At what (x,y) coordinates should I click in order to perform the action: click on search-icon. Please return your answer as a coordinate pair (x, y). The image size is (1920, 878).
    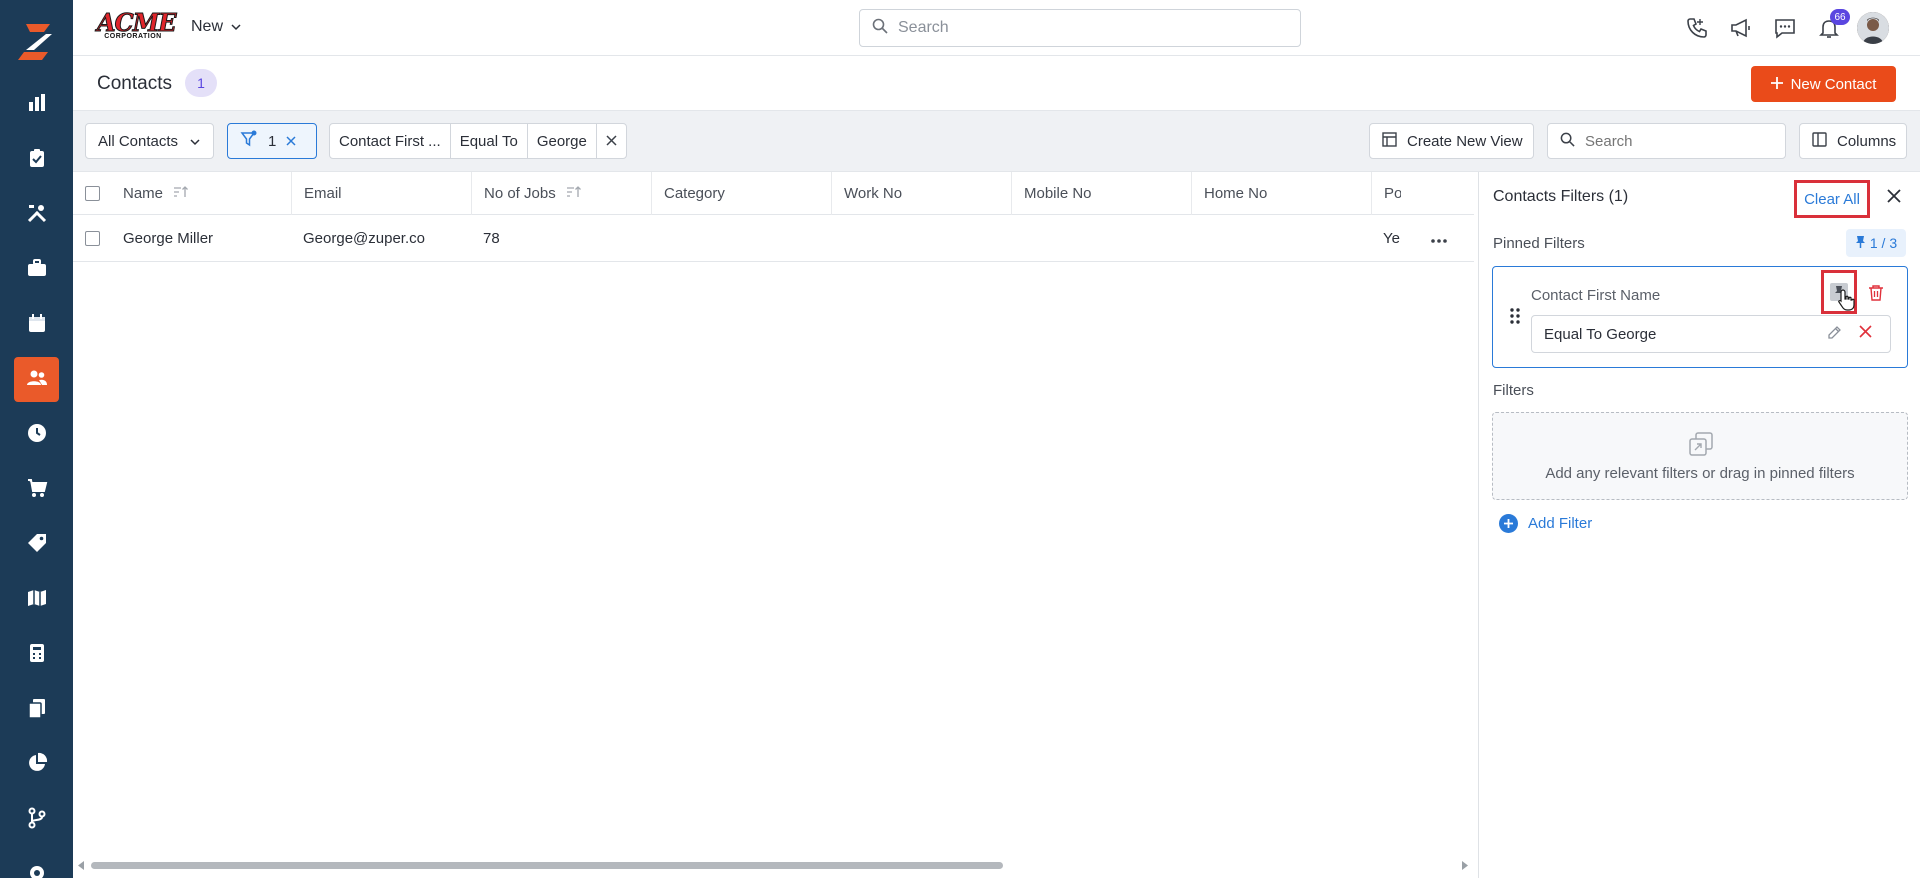
    Looking at the image, I should click on (1567, 141).